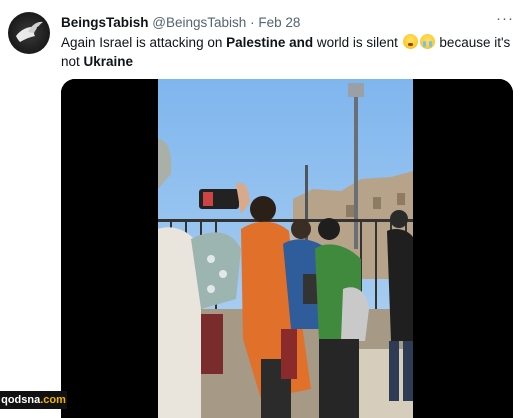  Describe the element at coordinates (427, 41) in the screenshot. I see `loudly-crying-face-emoji` at that location.